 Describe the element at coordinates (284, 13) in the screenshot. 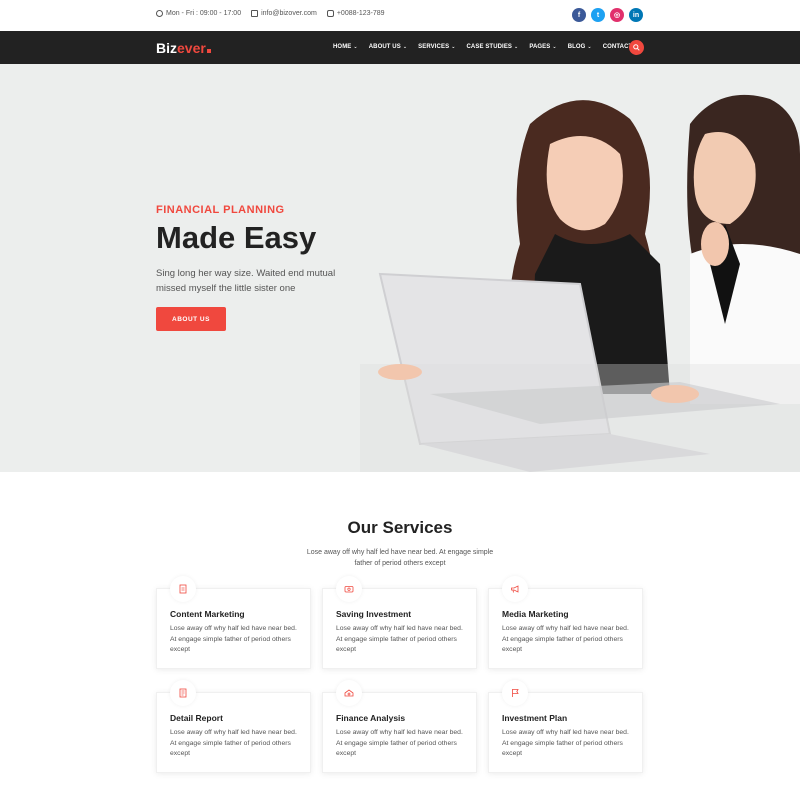

I see `email-info: info@bizover.com` at that location.